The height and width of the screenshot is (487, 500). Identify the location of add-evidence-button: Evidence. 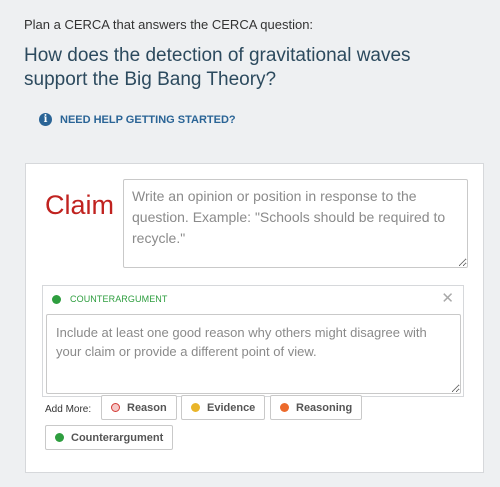
(223, 407).